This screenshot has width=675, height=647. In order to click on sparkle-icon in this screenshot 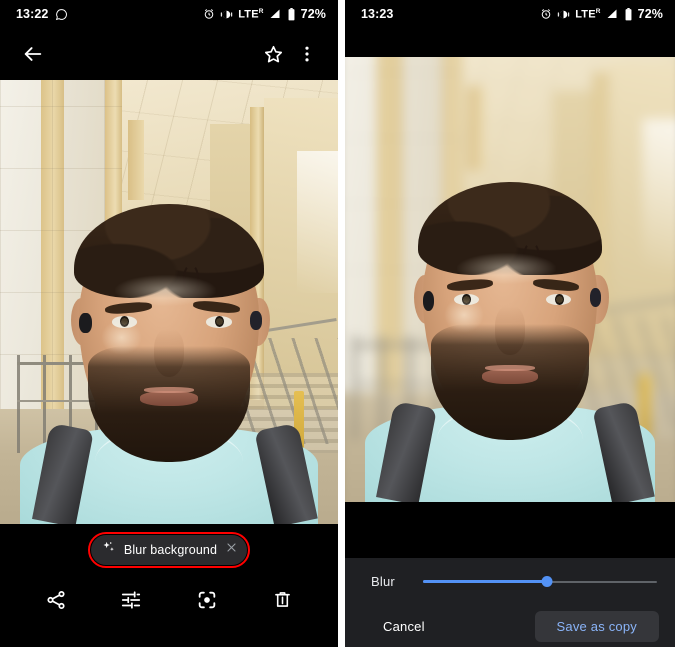, I will do `click(108, 550)`.